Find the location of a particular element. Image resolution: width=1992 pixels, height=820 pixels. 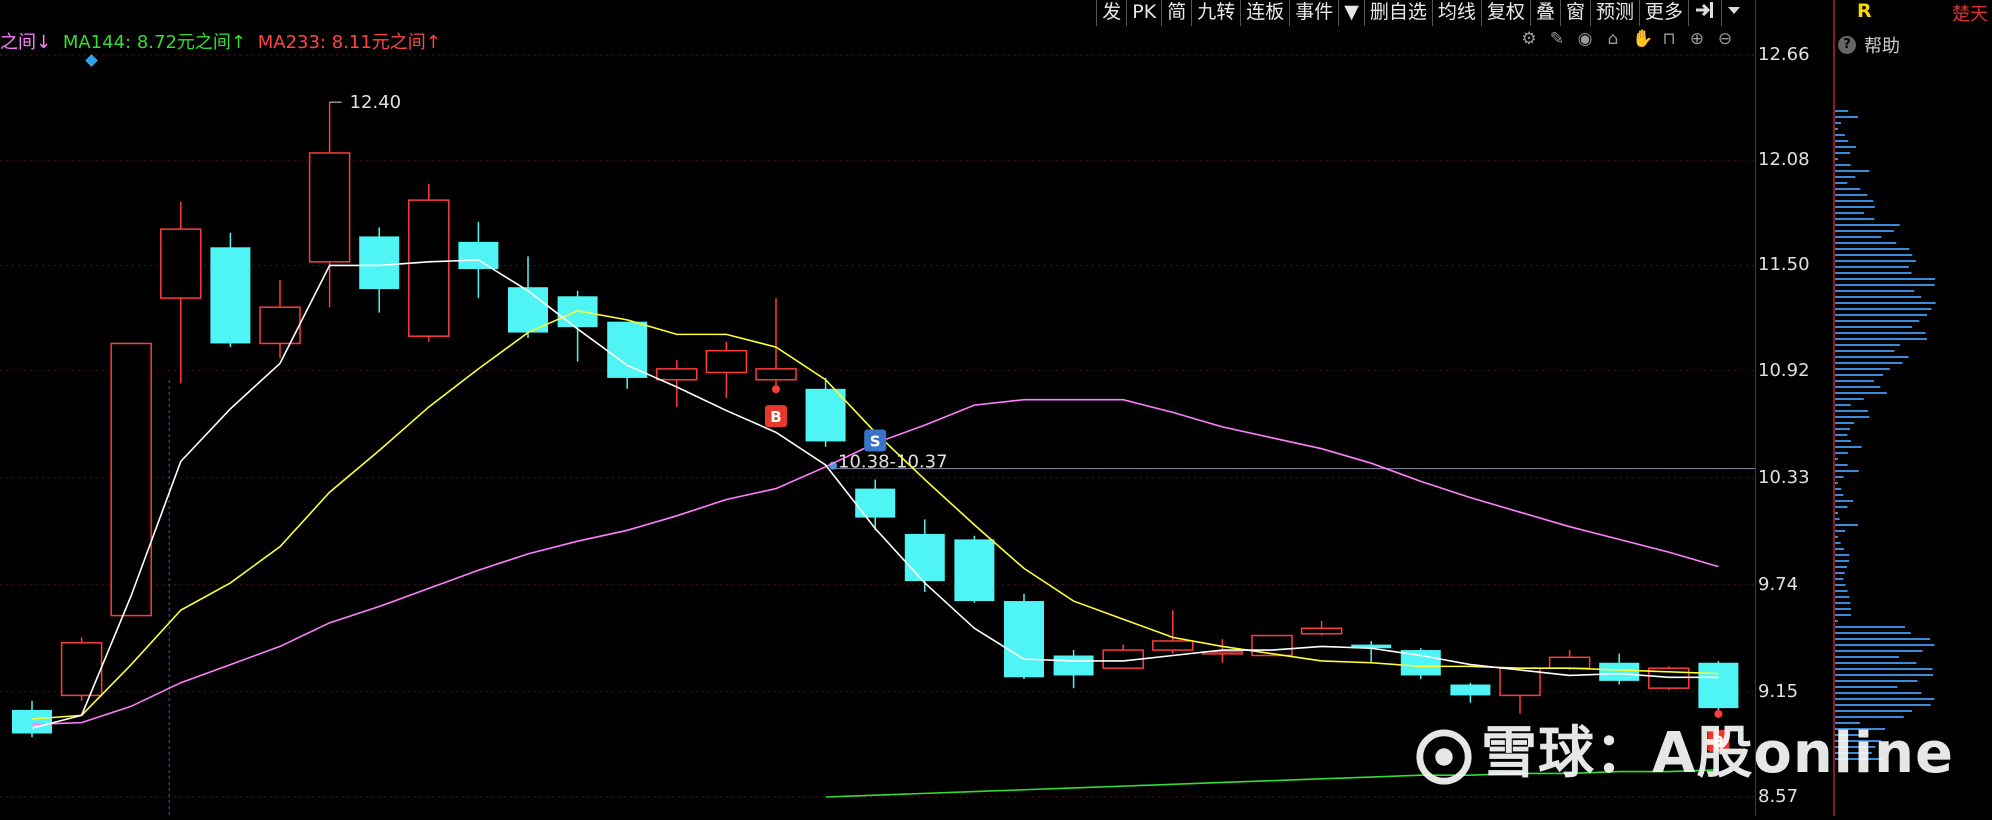

caret-down-icon: ▼ is located at coordinates (1351, 13).